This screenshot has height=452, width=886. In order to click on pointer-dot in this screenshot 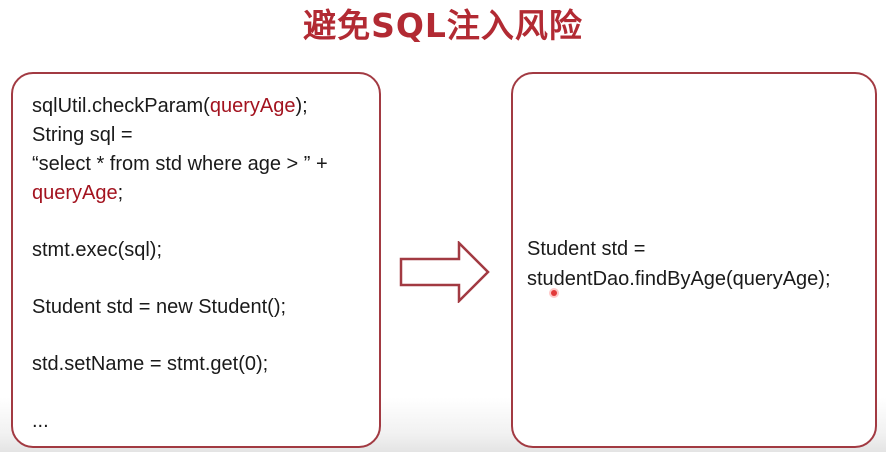, I will do `click(554, 293)`.